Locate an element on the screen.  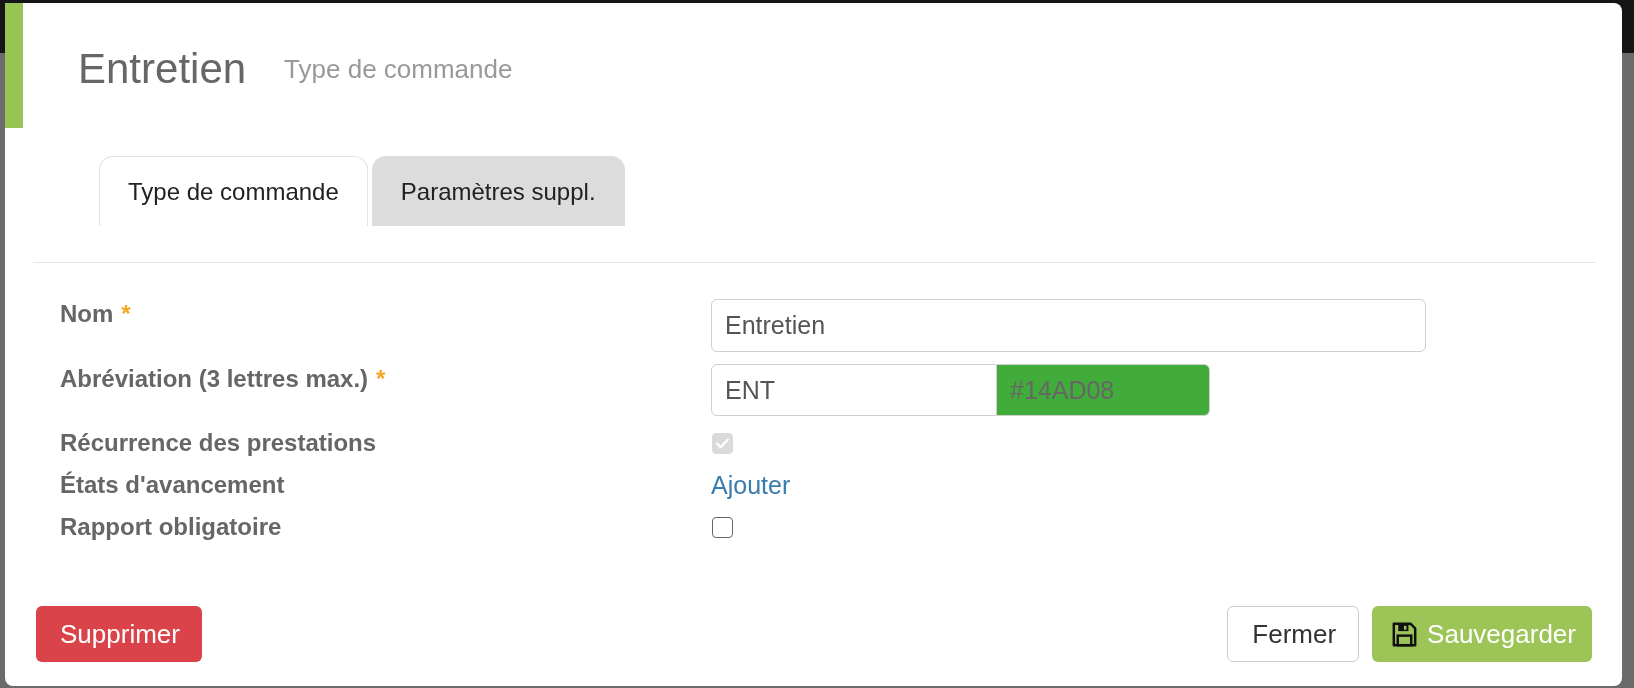
delete-button: Supprimer is located at coordinates (119, 634).